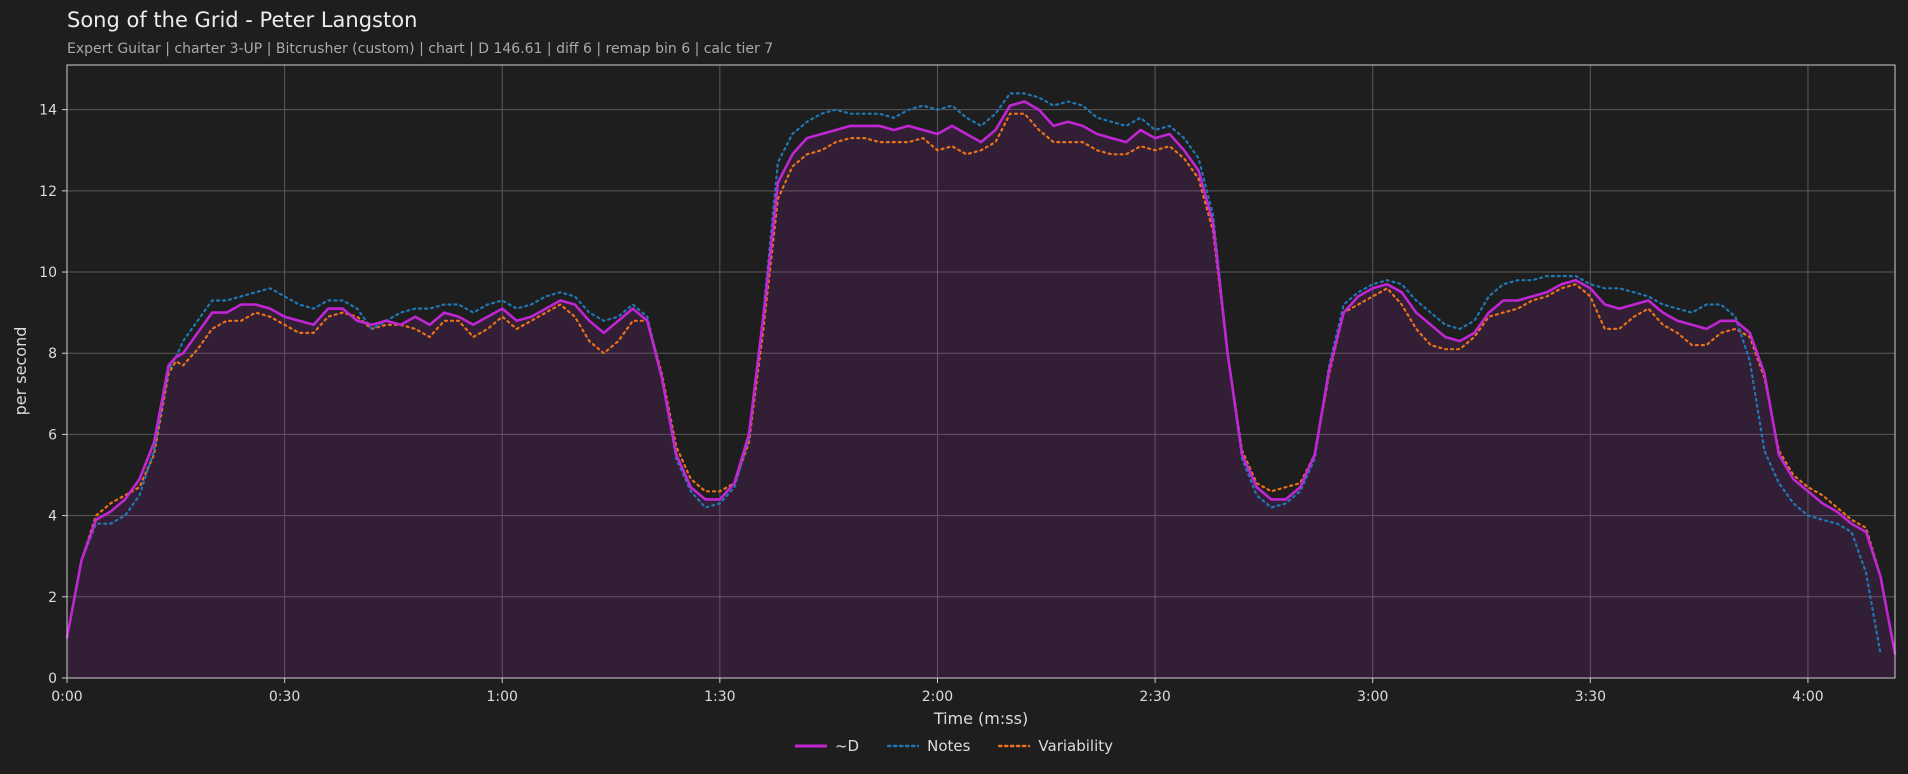 The width and height of the screenshot is (1908, 774). I want to click on legend-item-d: ~D, so click(827, 746).